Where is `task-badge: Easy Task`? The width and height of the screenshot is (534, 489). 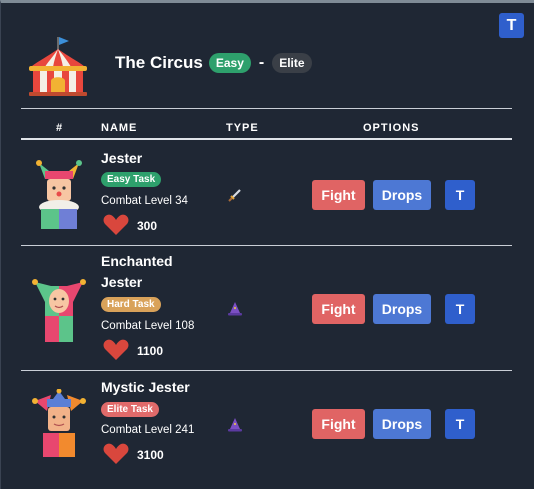 task-badge: Easy Task is located at coordinates (131, 179).